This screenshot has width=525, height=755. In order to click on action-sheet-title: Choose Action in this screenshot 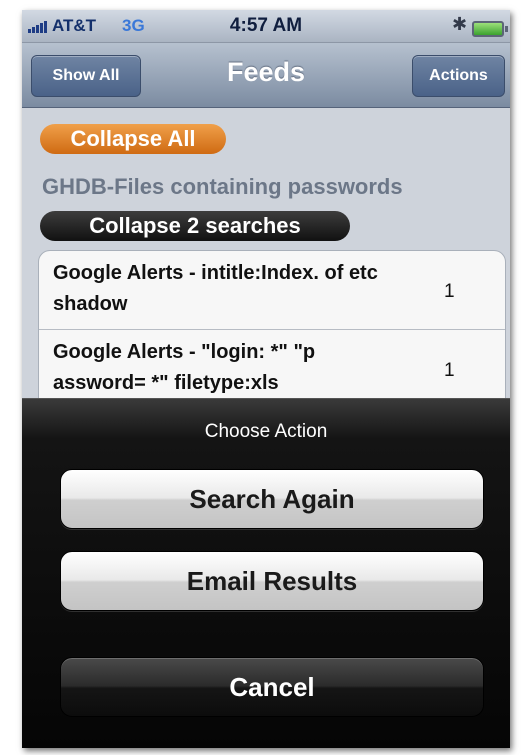, I will do `click(266, 431)`.